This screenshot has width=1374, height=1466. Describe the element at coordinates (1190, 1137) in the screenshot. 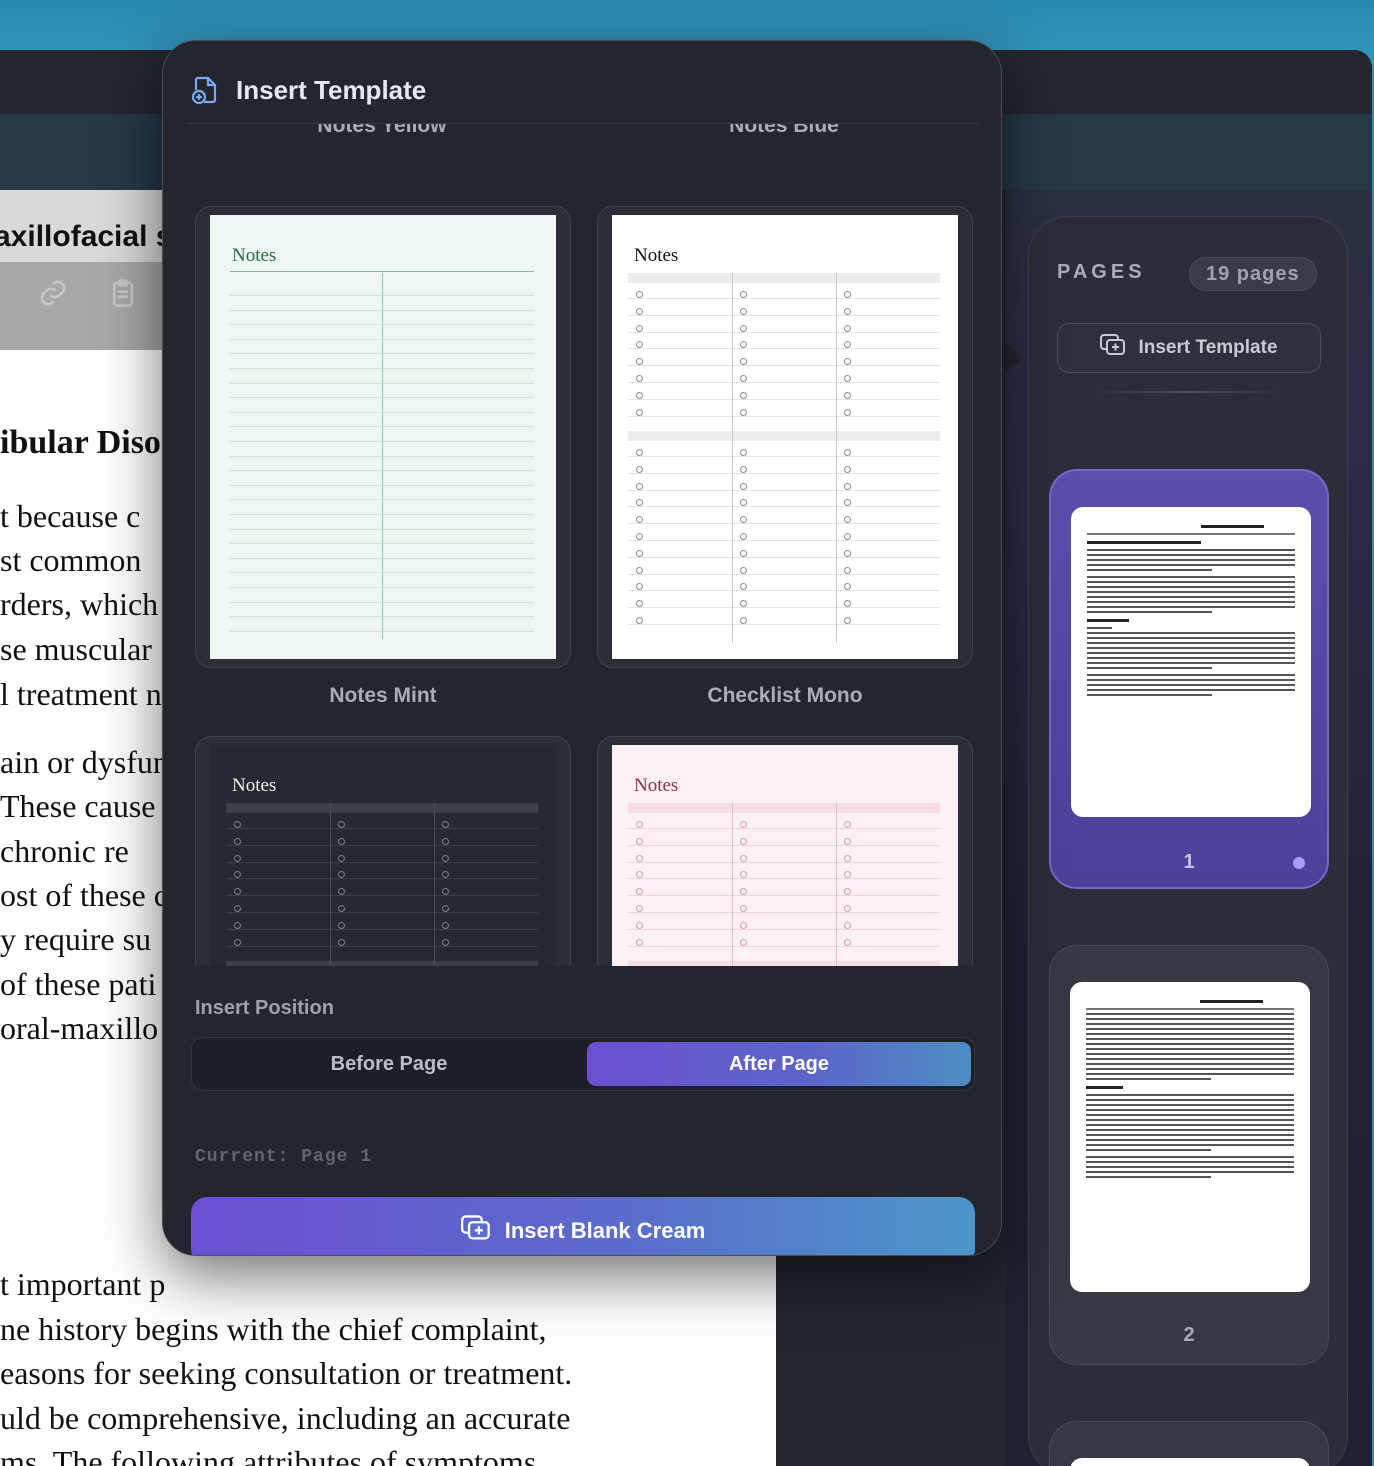

I see `page-thumbnail` at that location.